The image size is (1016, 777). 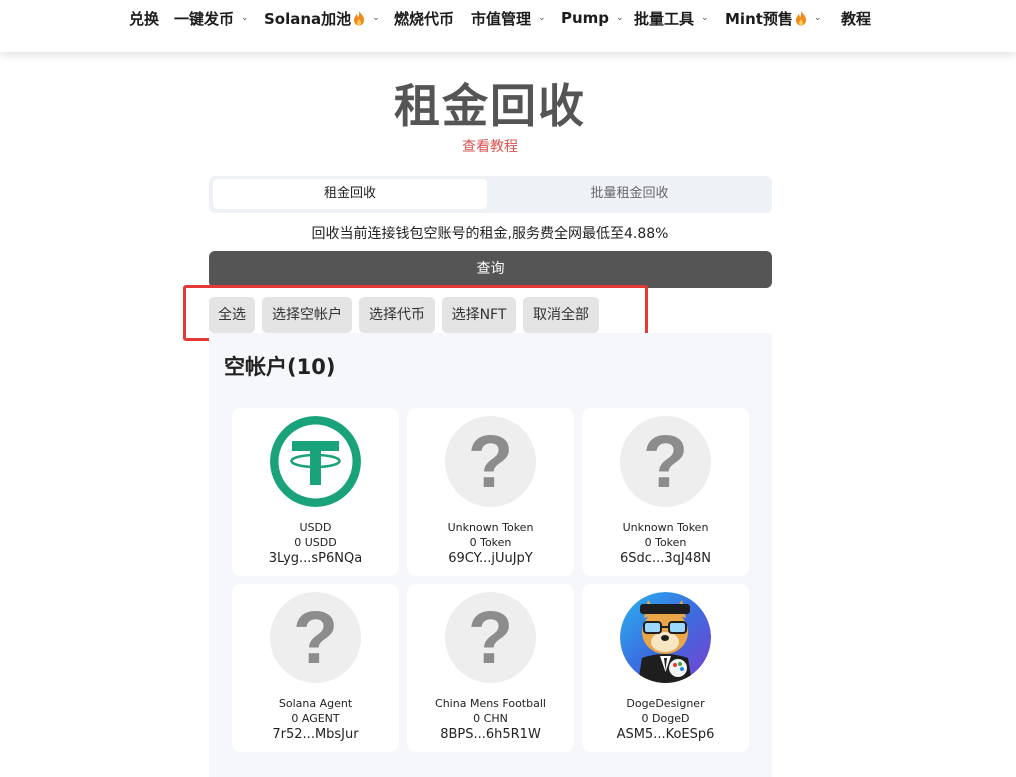 I want to click on nav-item-tutorial: 教程, so click(x=856, y=18).